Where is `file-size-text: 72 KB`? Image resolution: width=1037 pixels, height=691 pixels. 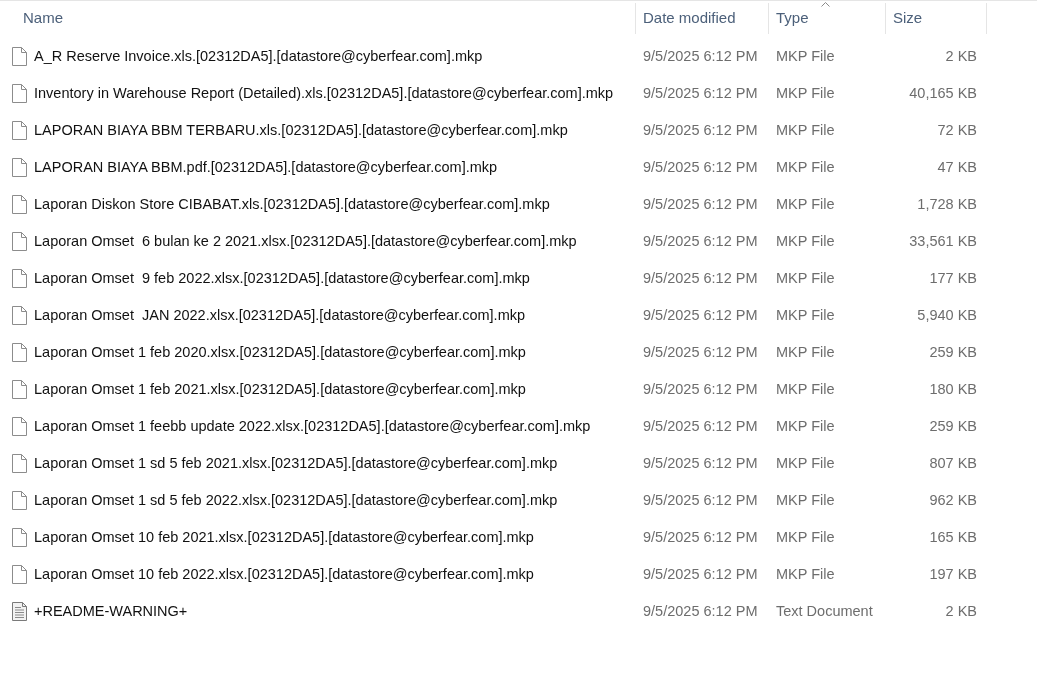 file-size-text: 72 KB is located at coordinates (957, 130).